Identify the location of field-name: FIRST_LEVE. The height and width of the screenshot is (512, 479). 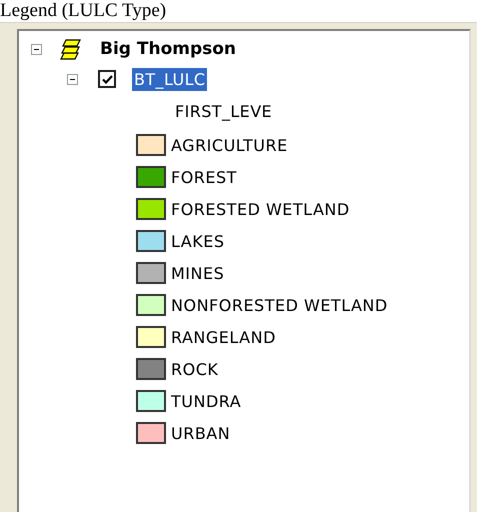
(223, 111).